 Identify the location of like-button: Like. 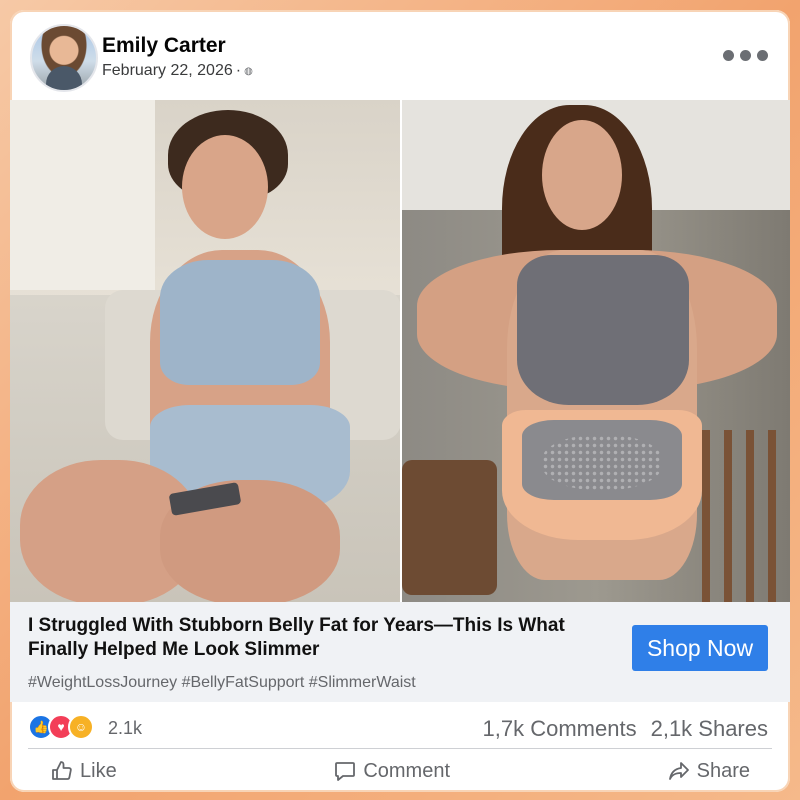
(83, 771).